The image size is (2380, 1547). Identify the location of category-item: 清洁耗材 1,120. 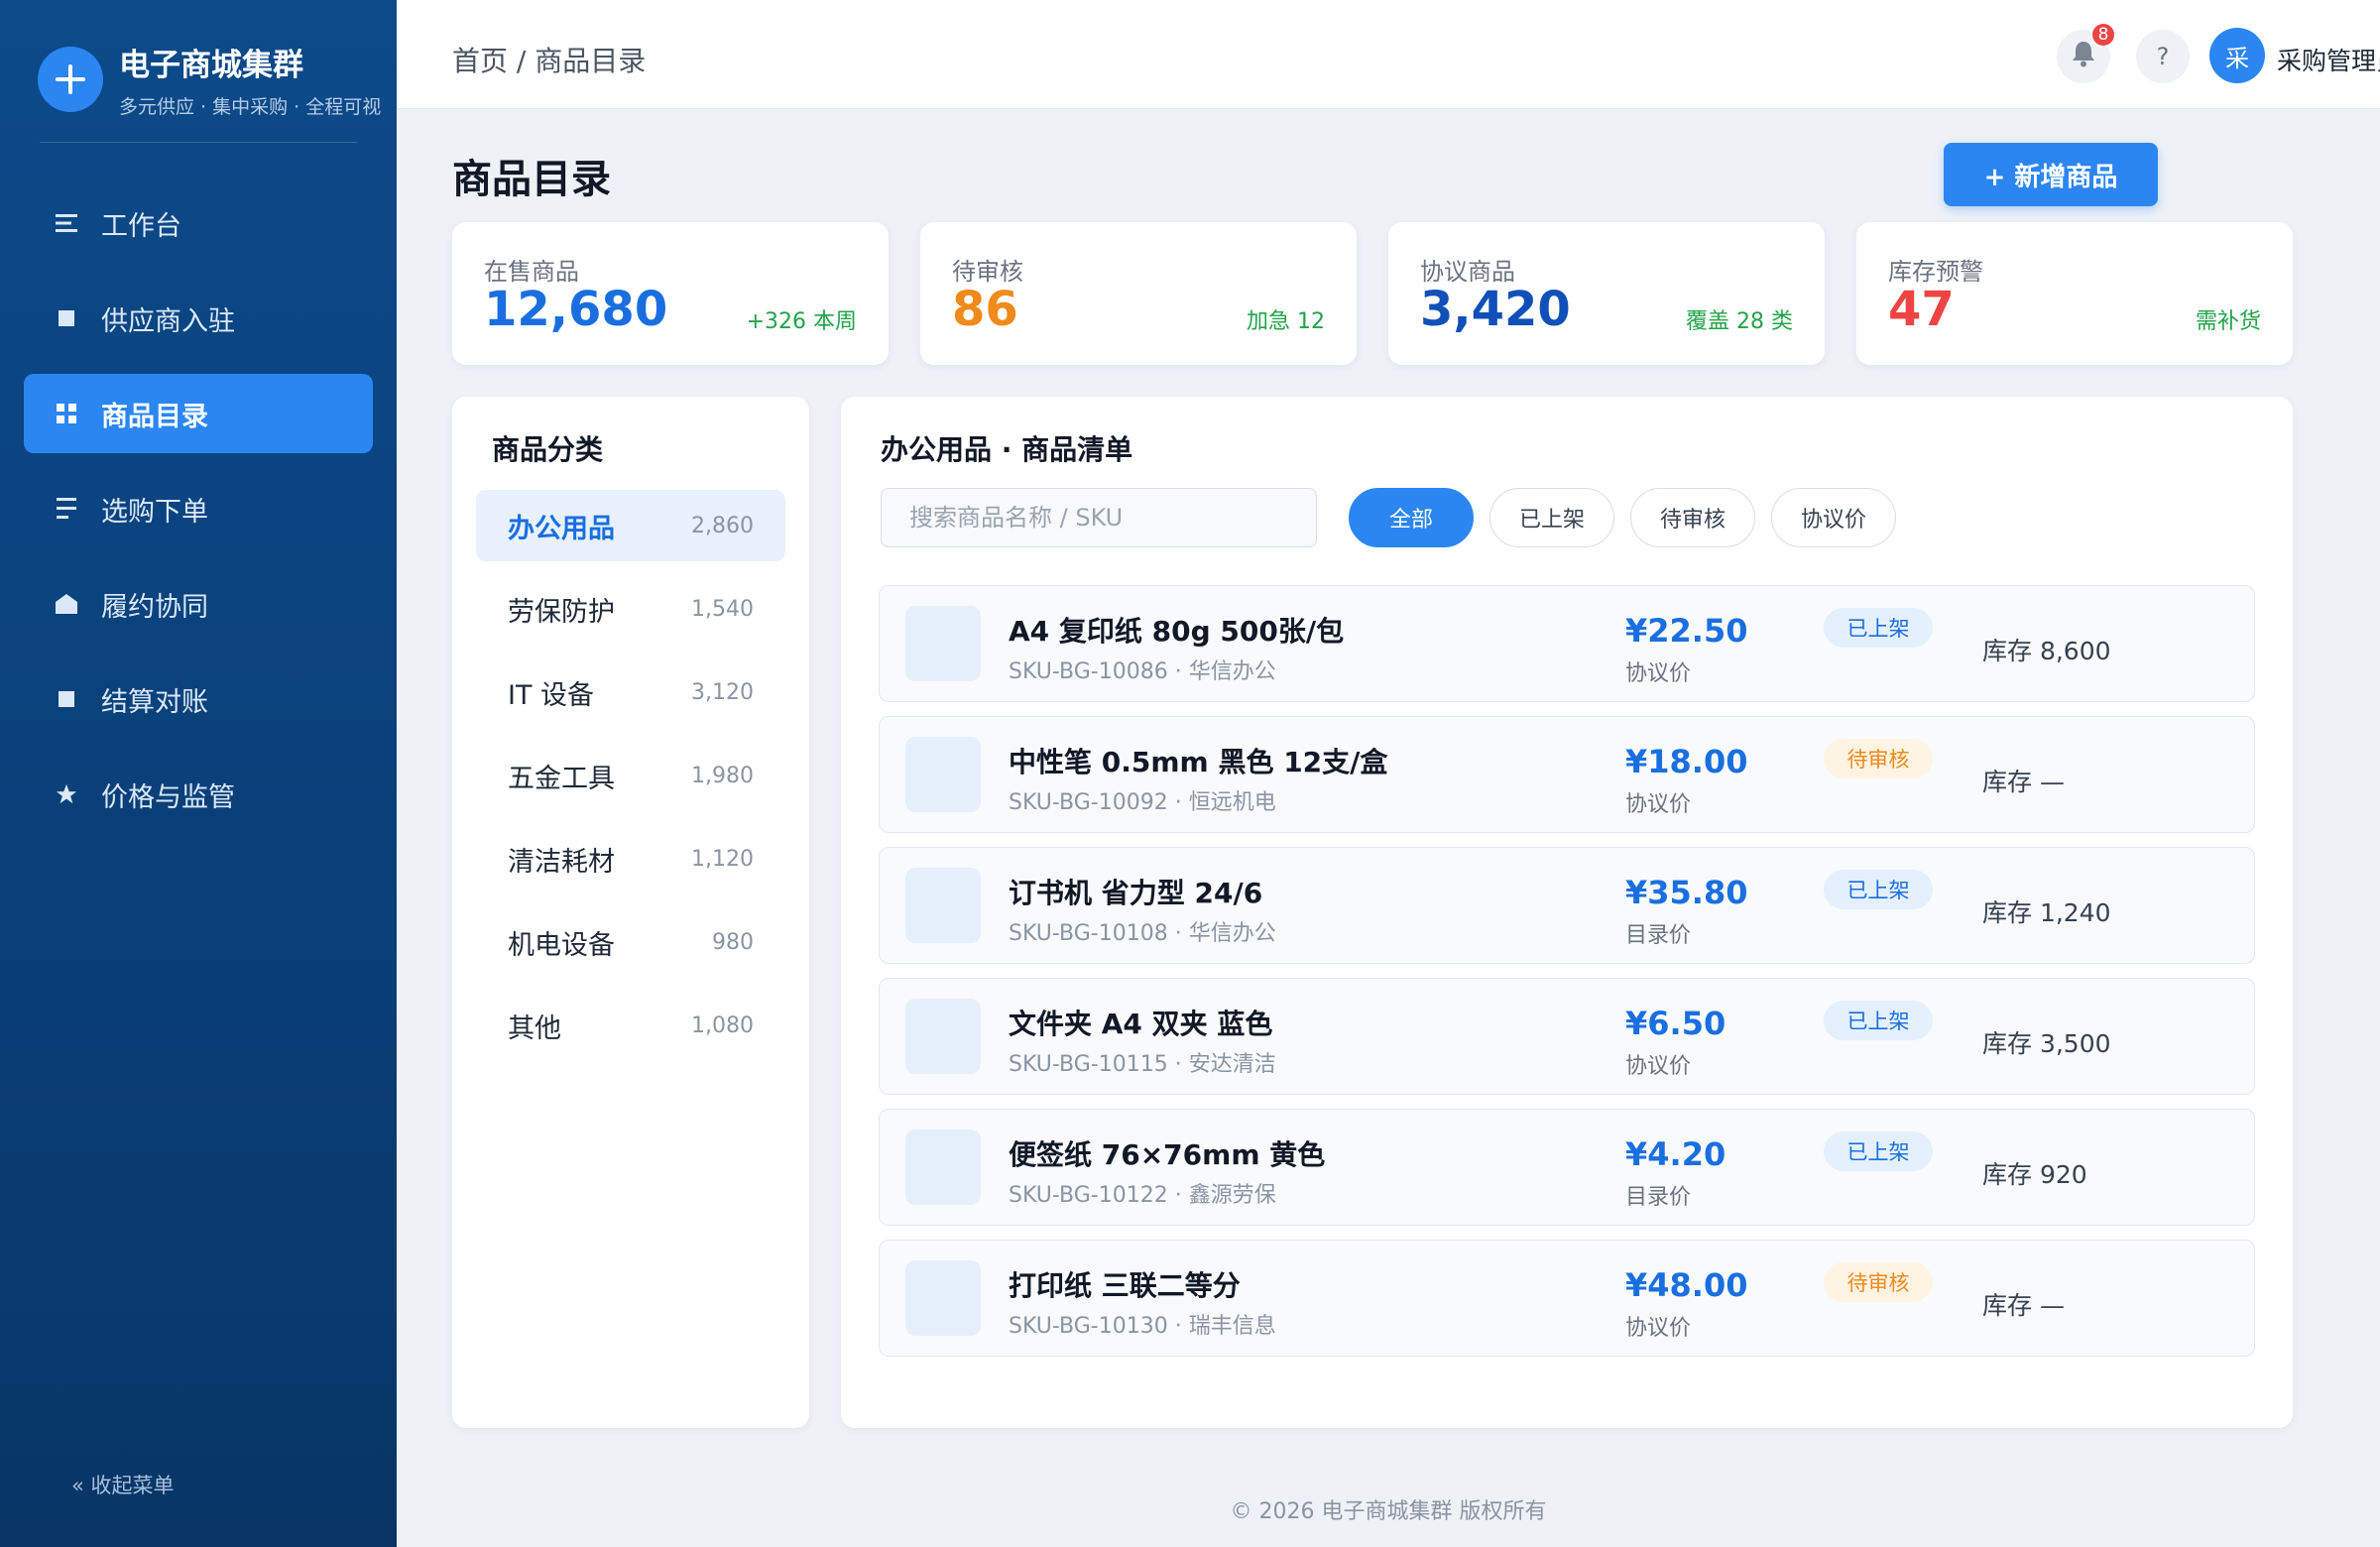
(630, 858).